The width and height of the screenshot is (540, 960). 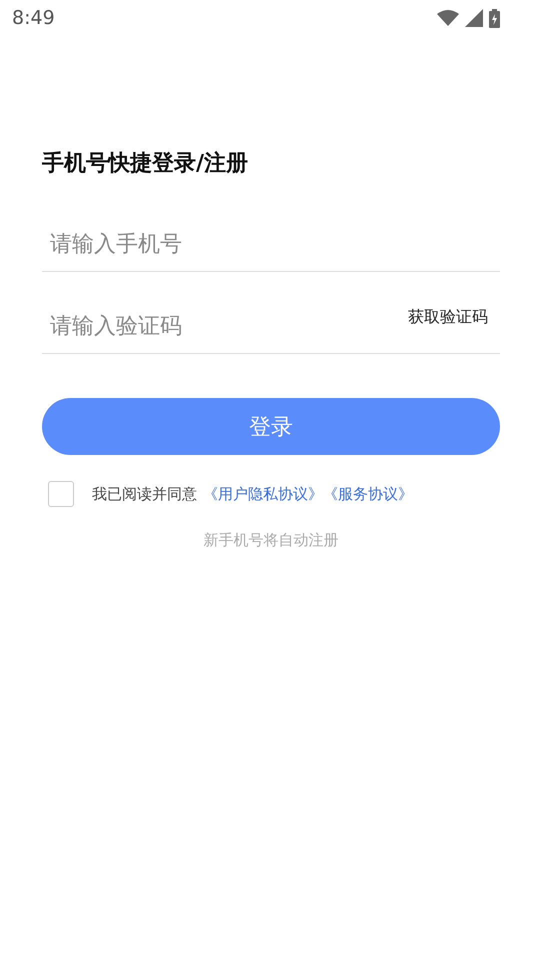 I want to click on agreement-link: 《用户隐私协议》, so click(x=263, y=494).